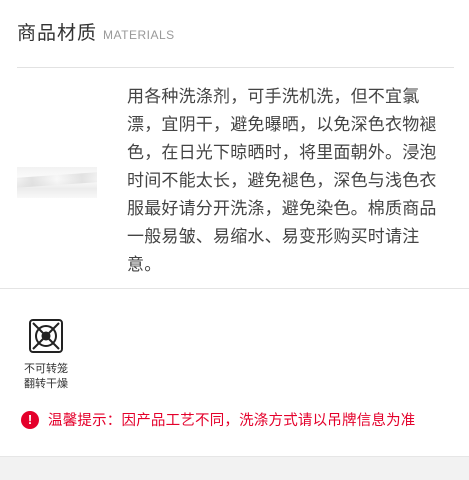  I want to click on bottom-bar, so click(234, 468).